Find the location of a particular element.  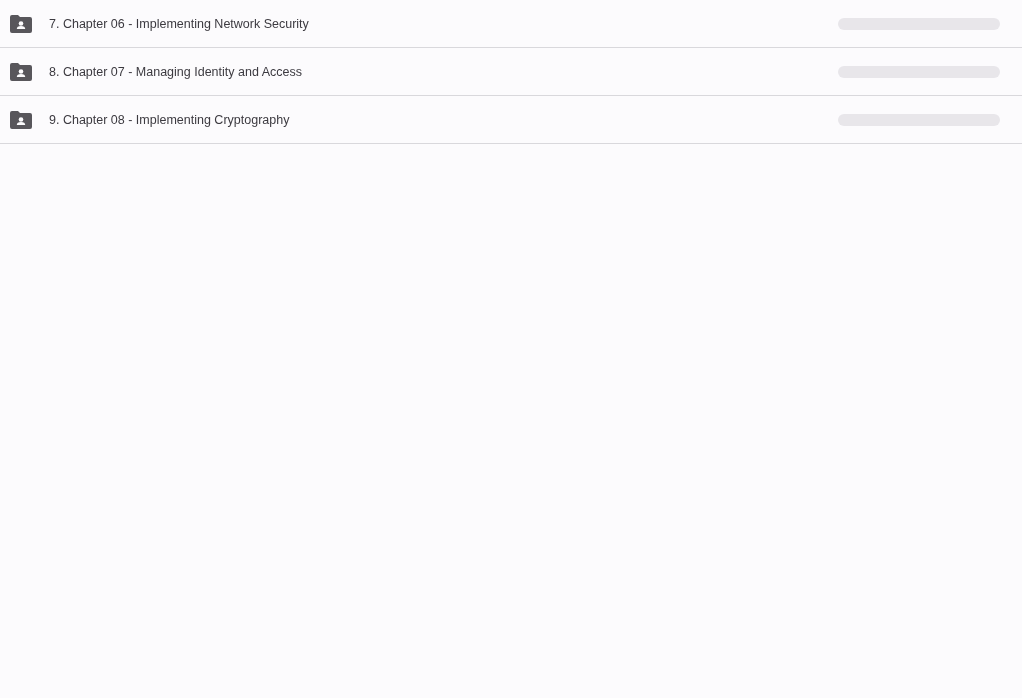

folder-title: 9. Chapter 08 - Implementing Cryptography is located at coordinates (443, 119).